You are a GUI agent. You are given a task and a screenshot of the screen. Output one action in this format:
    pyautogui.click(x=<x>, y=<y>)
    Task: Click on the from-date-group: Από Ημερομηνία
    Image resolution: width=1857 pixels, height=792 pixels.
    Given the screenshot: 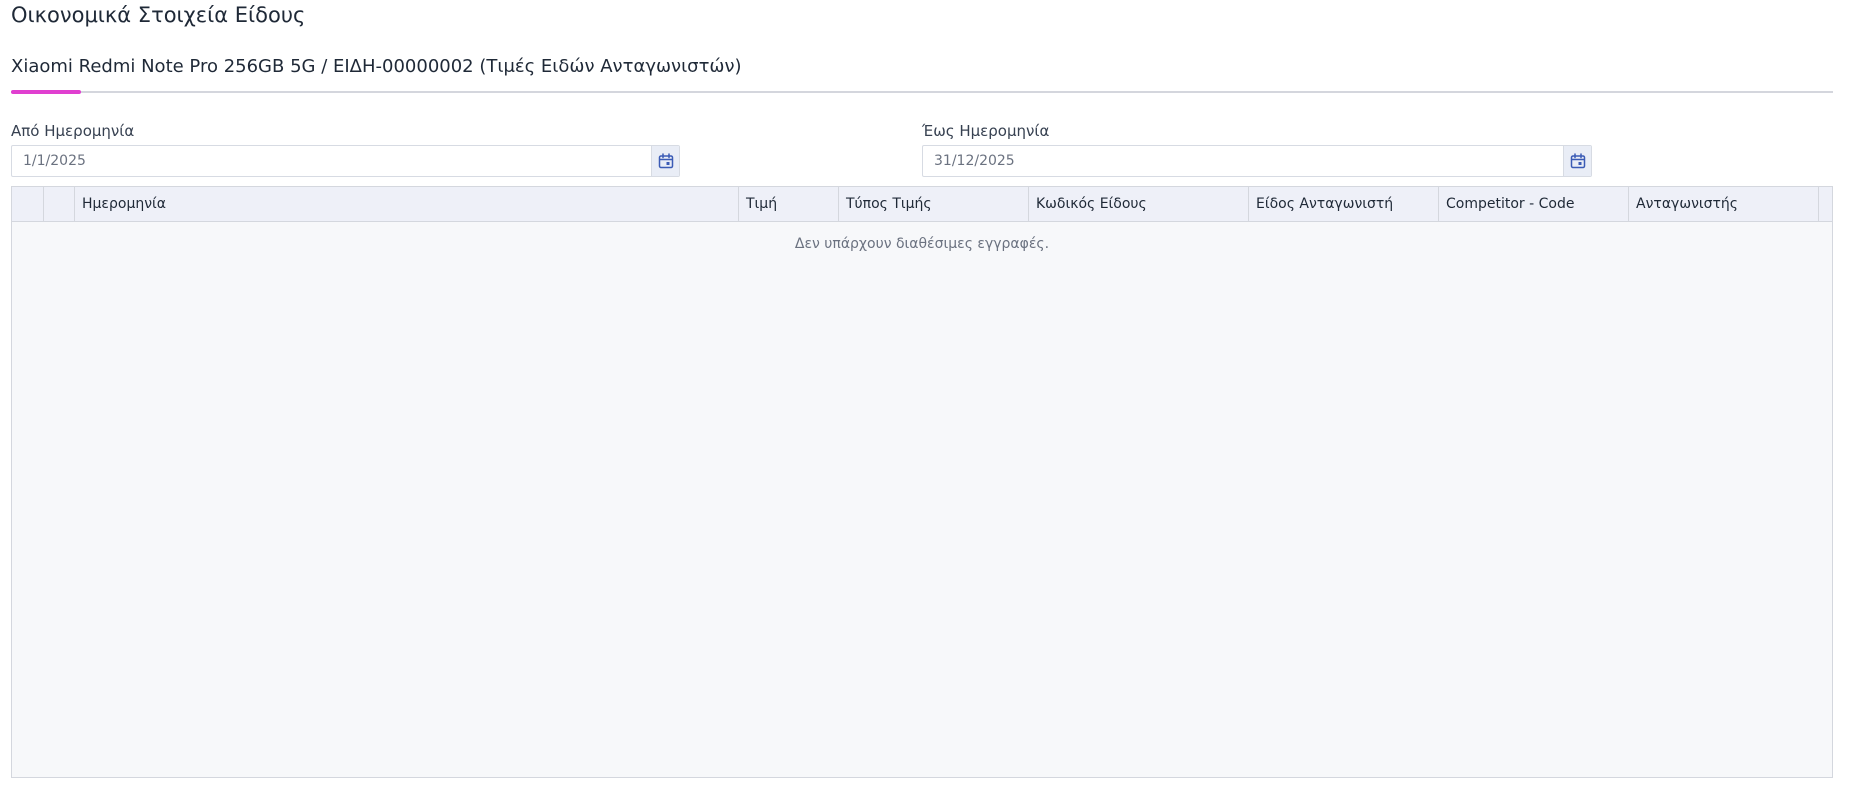 What is the action you would take?
    pyautogui.click(x=345, y=149)
    